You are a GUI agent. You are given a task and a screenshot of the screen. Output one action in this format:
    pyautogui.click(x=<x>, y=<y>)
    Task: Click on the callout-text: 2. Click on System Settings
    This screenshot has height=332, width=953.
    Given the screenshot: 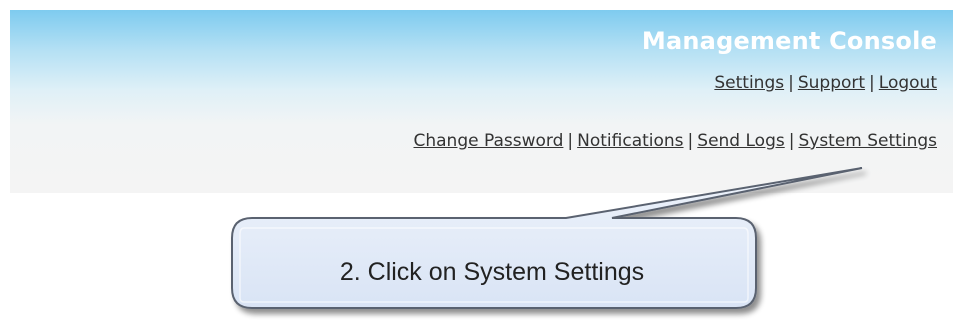 What is the action you would take?
    pyautogui.click(x=492, y=271)
    